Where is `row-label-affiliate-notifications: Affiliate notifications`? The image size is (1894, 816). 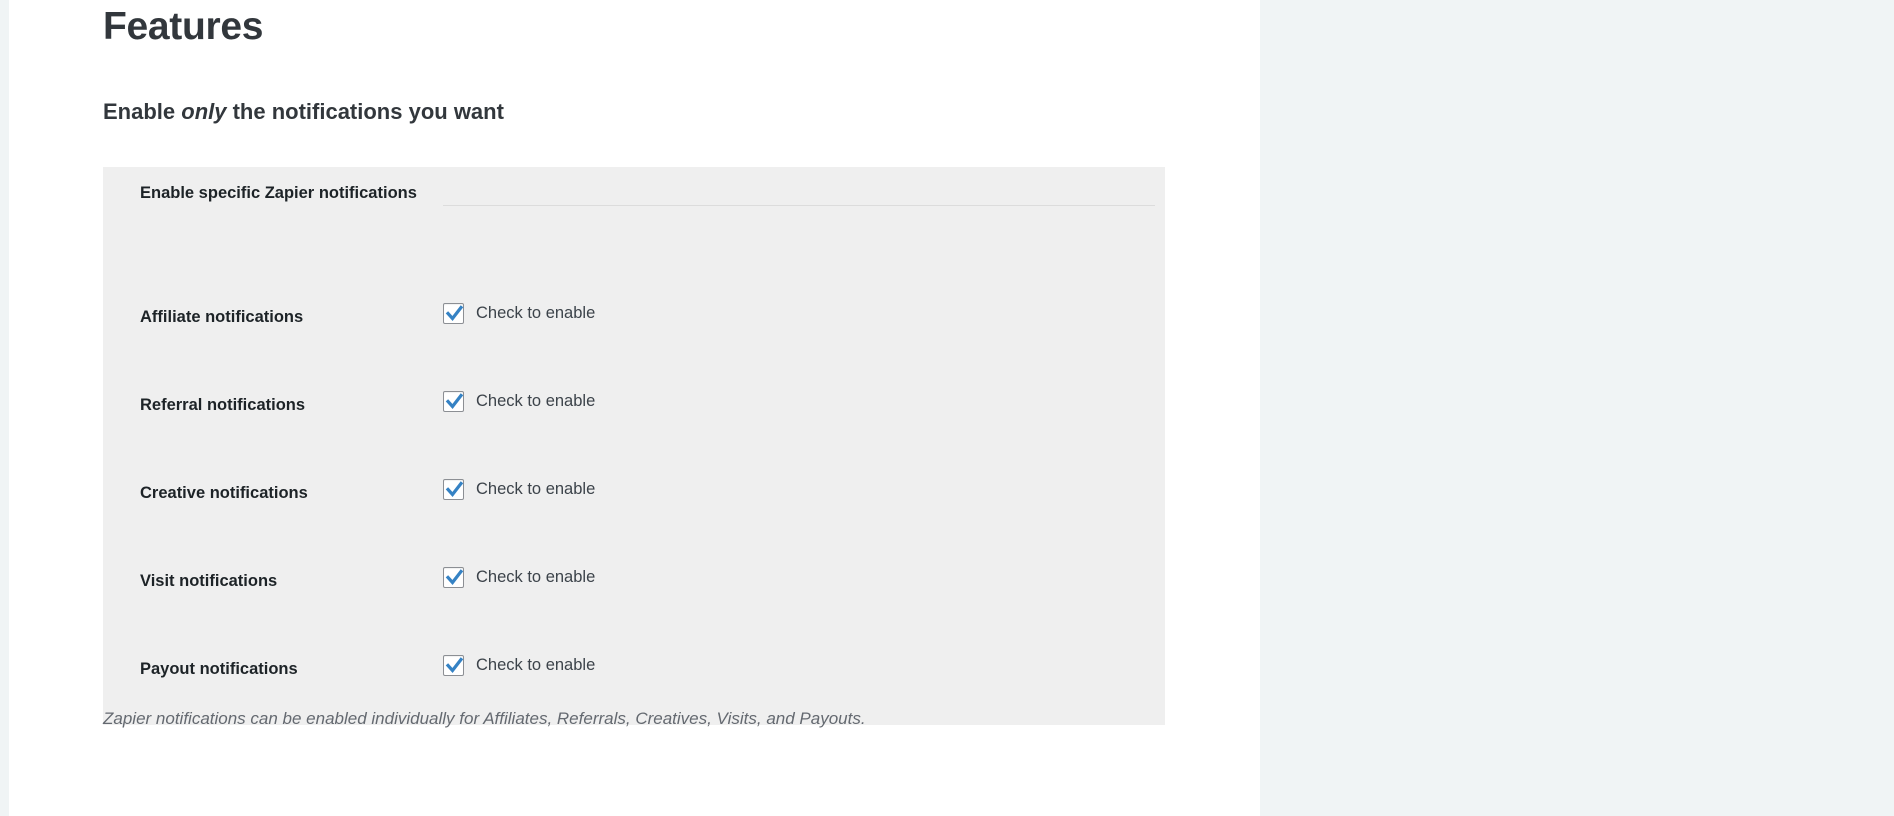 row-label-affiliate-notifications: Affiliate notifications is located at coordinates (222, 317).